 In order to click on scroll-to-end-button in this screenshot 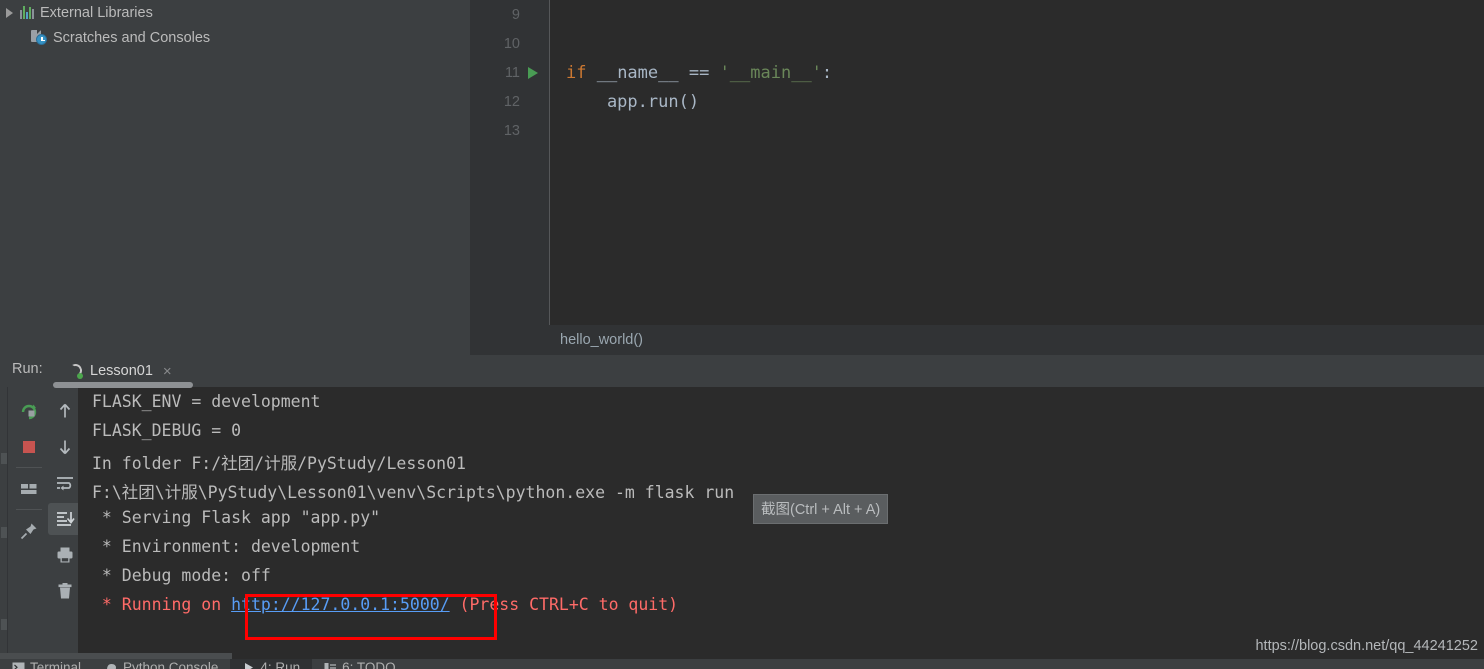, I will do `click(65, 519)`.